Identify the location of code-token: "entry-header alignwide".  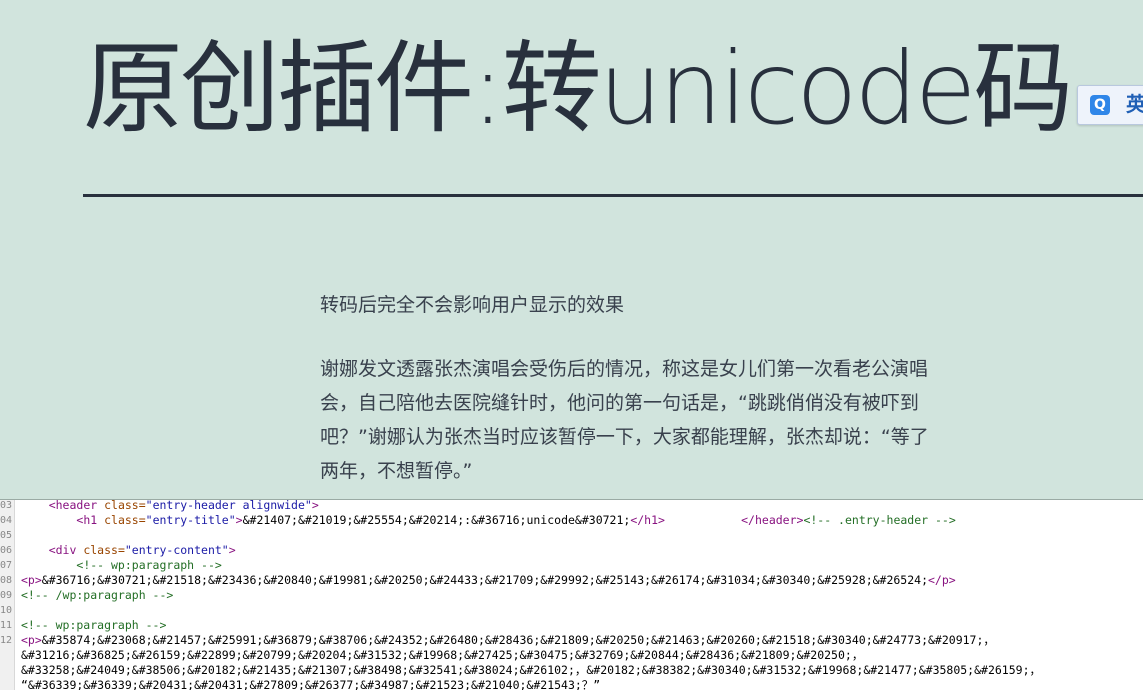
(228, 506).